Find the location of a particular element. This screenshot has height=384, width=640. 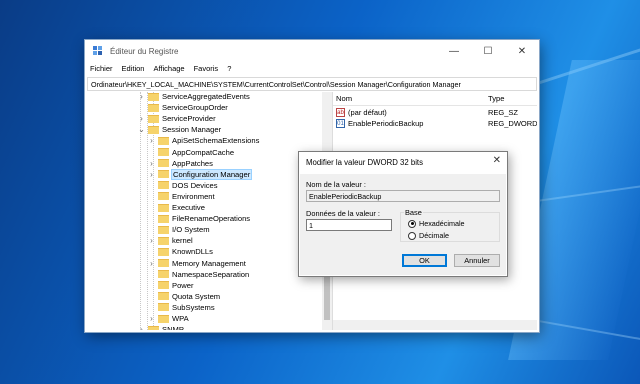

expand-chevron-icon: ⌄ is located at coordinates (141, 129).